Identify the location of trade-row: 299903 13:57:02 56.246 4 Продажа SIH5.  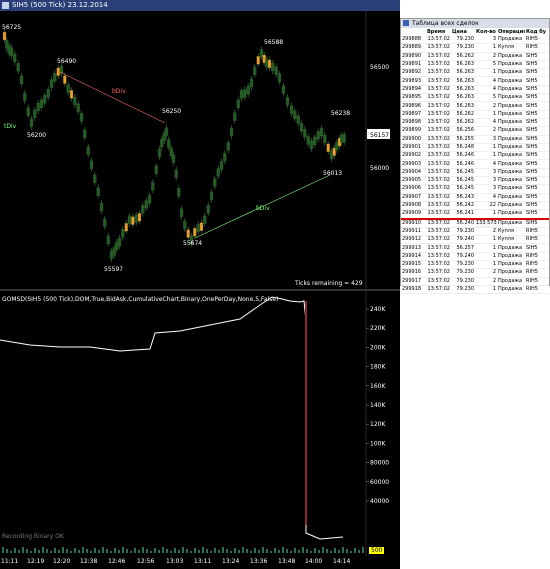
(475, 164).